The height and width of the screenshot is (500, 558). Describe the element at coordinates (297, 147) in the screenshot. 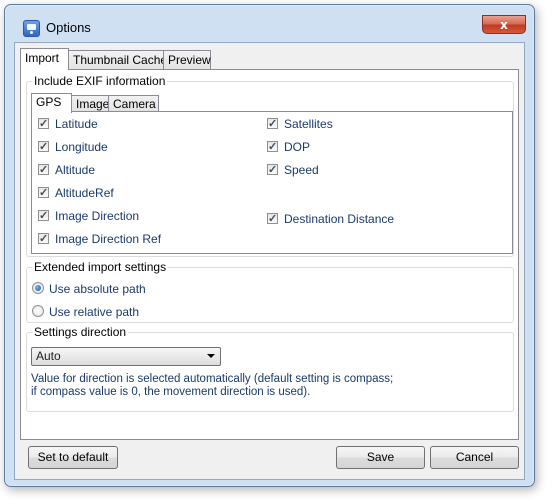

I see `checkbox-label: DOP` at that location.